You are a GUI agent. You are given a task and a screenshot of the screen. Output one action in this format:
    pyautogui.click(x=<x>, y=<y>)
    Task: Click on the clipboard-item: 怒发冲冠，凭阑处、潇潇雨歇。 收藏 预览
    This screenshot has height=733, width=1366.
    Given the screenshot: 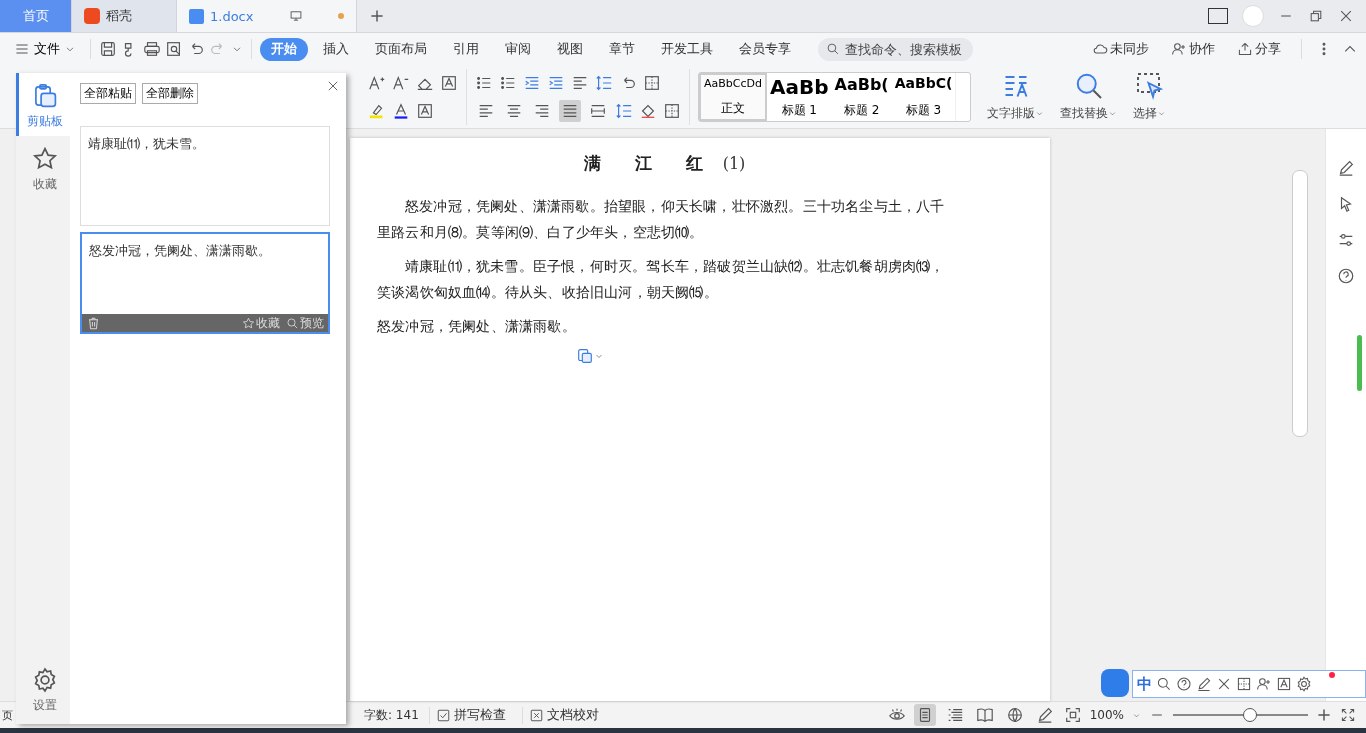 What is the action you would take?
    pyautogui.click(x=205, y=283)
    